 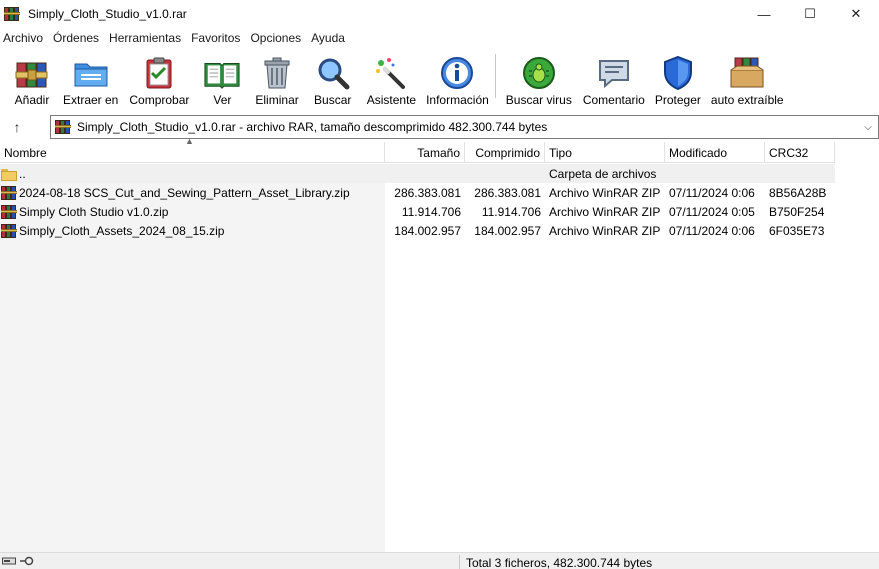 What do you see at coordinates (603, 173) in the screenshot?
I see `parent-folder-type: Carpeta de archivos` at bounding box center [603, 173].